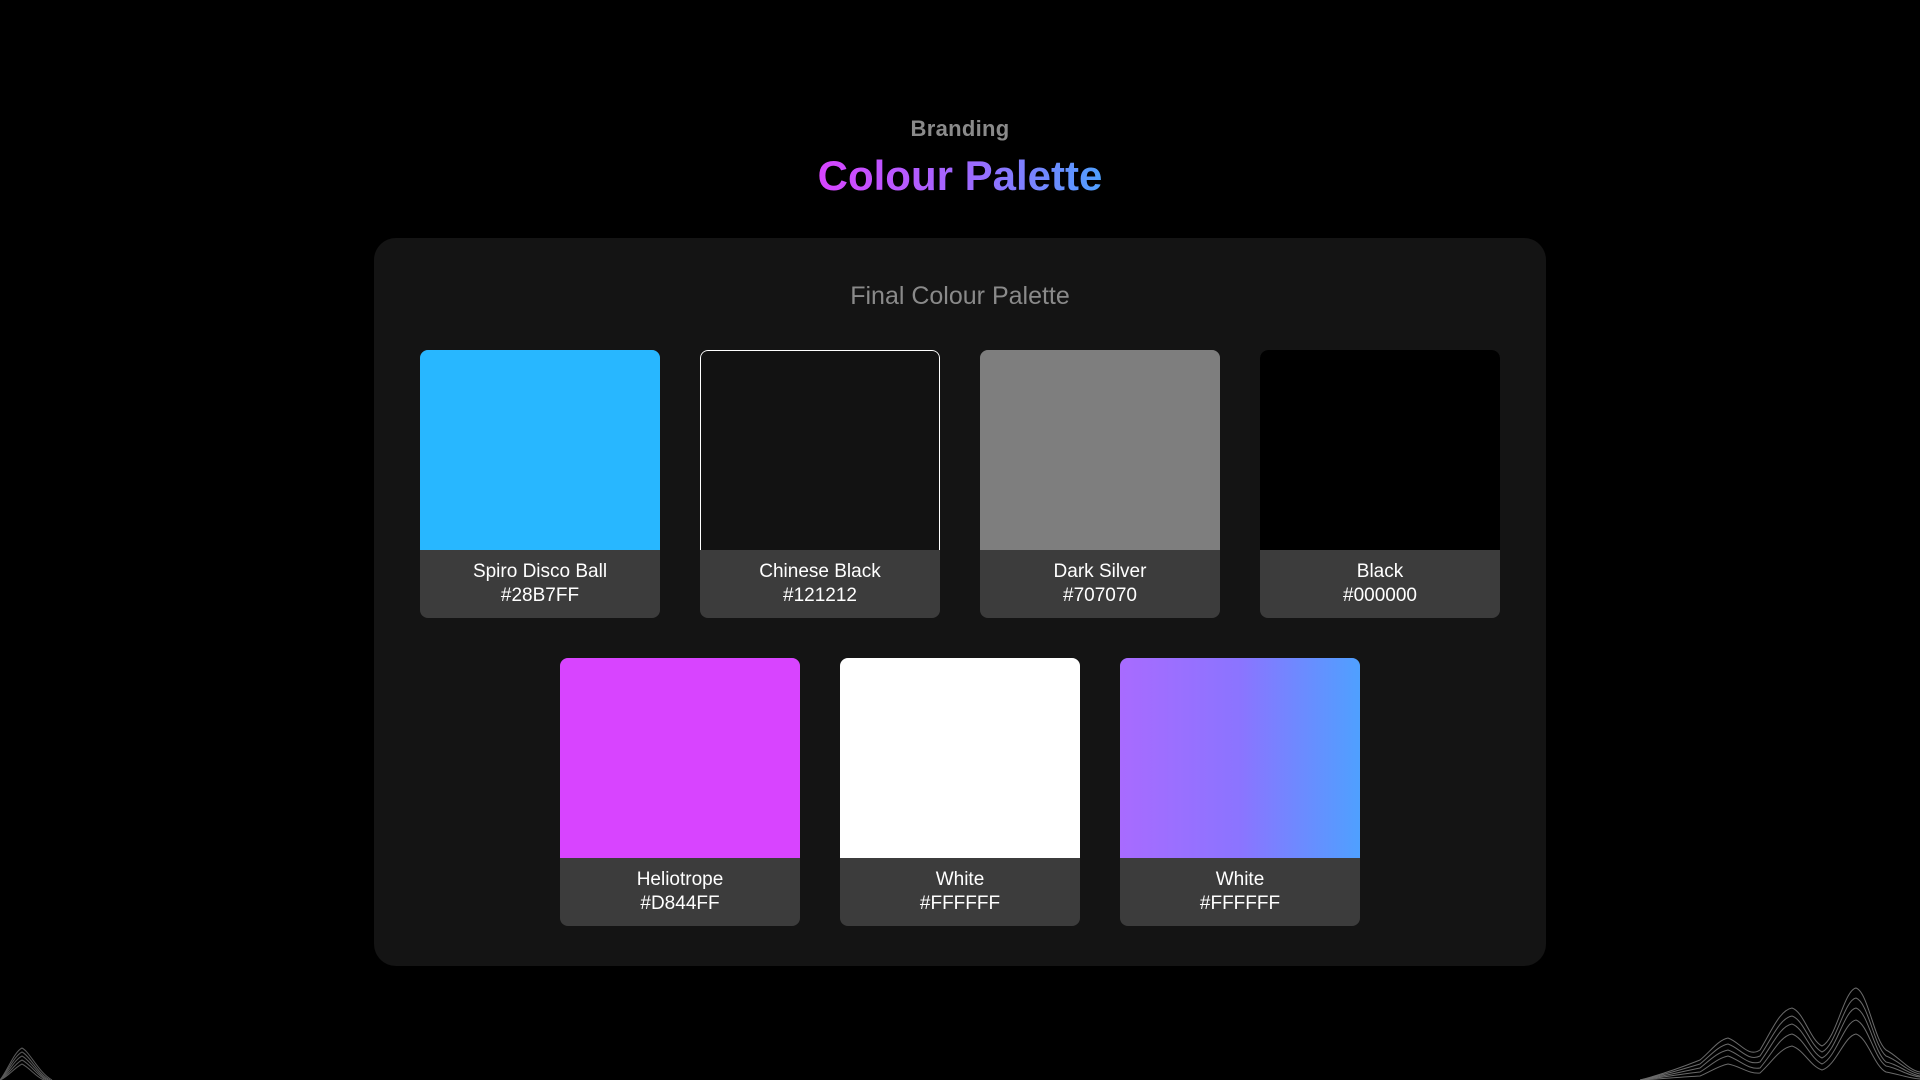  I want to click on swatch-label: Chinese Black #121212, so click(820, 584).